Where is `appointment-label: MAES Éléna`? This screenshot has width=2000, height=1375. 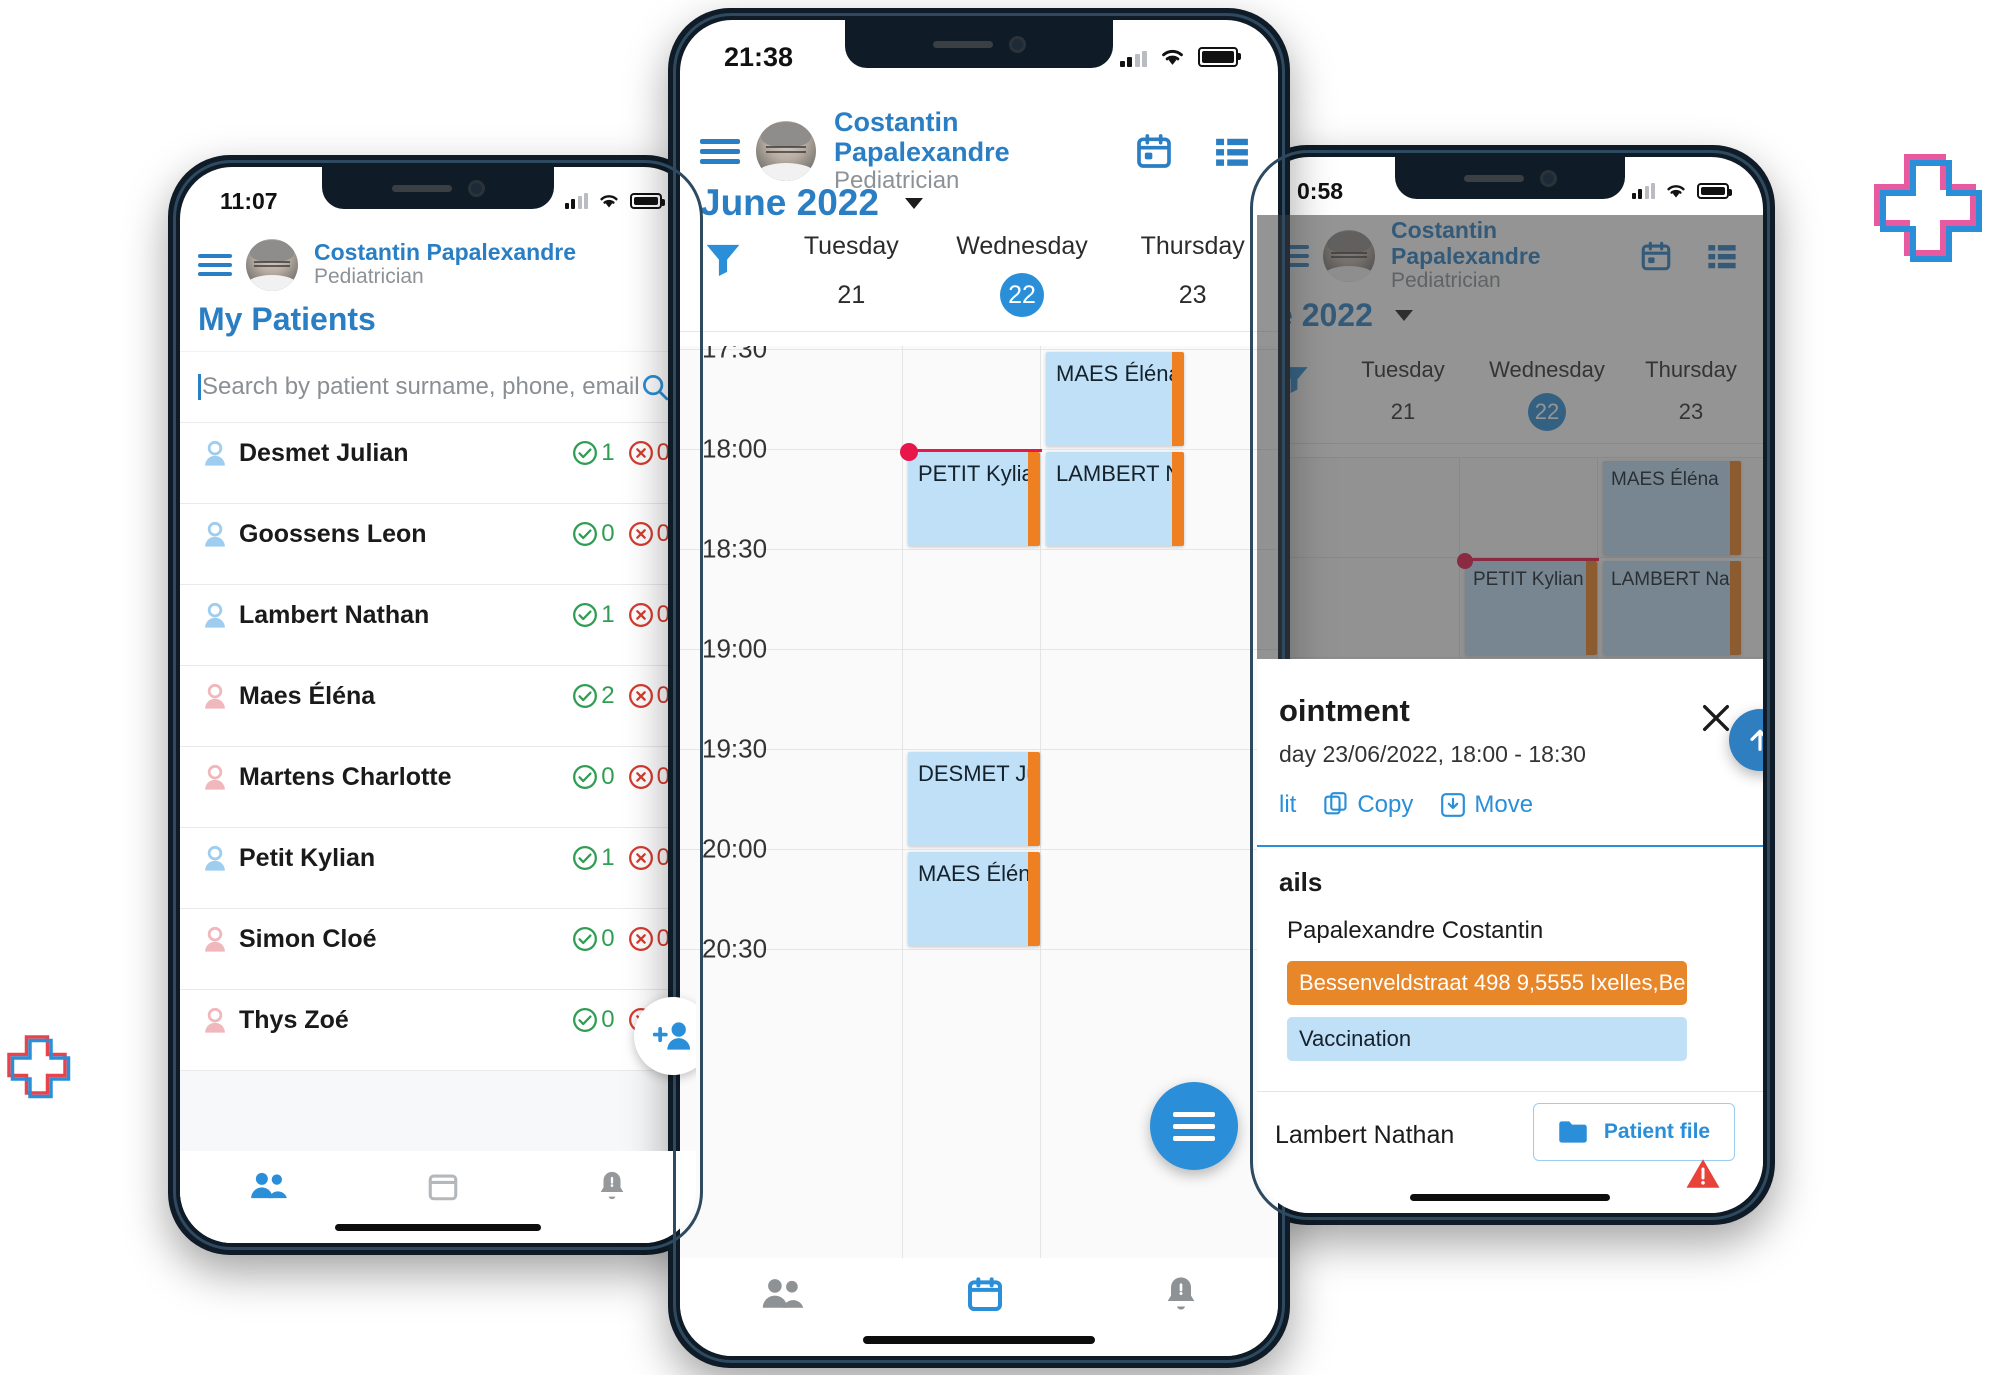
appointment-label: MAES Éléna is located at coordinates (979, 873).